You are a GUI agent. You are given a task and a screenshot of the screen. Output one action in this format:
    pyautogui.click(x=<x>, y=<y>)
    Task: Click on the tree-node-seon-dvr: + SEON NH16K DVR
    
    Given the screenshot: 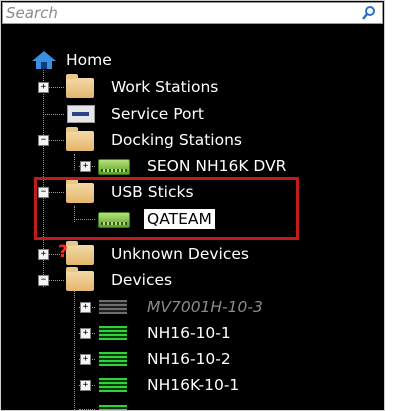 What is the action you would take?
    pyautogui.click(x=192, y=166)
    